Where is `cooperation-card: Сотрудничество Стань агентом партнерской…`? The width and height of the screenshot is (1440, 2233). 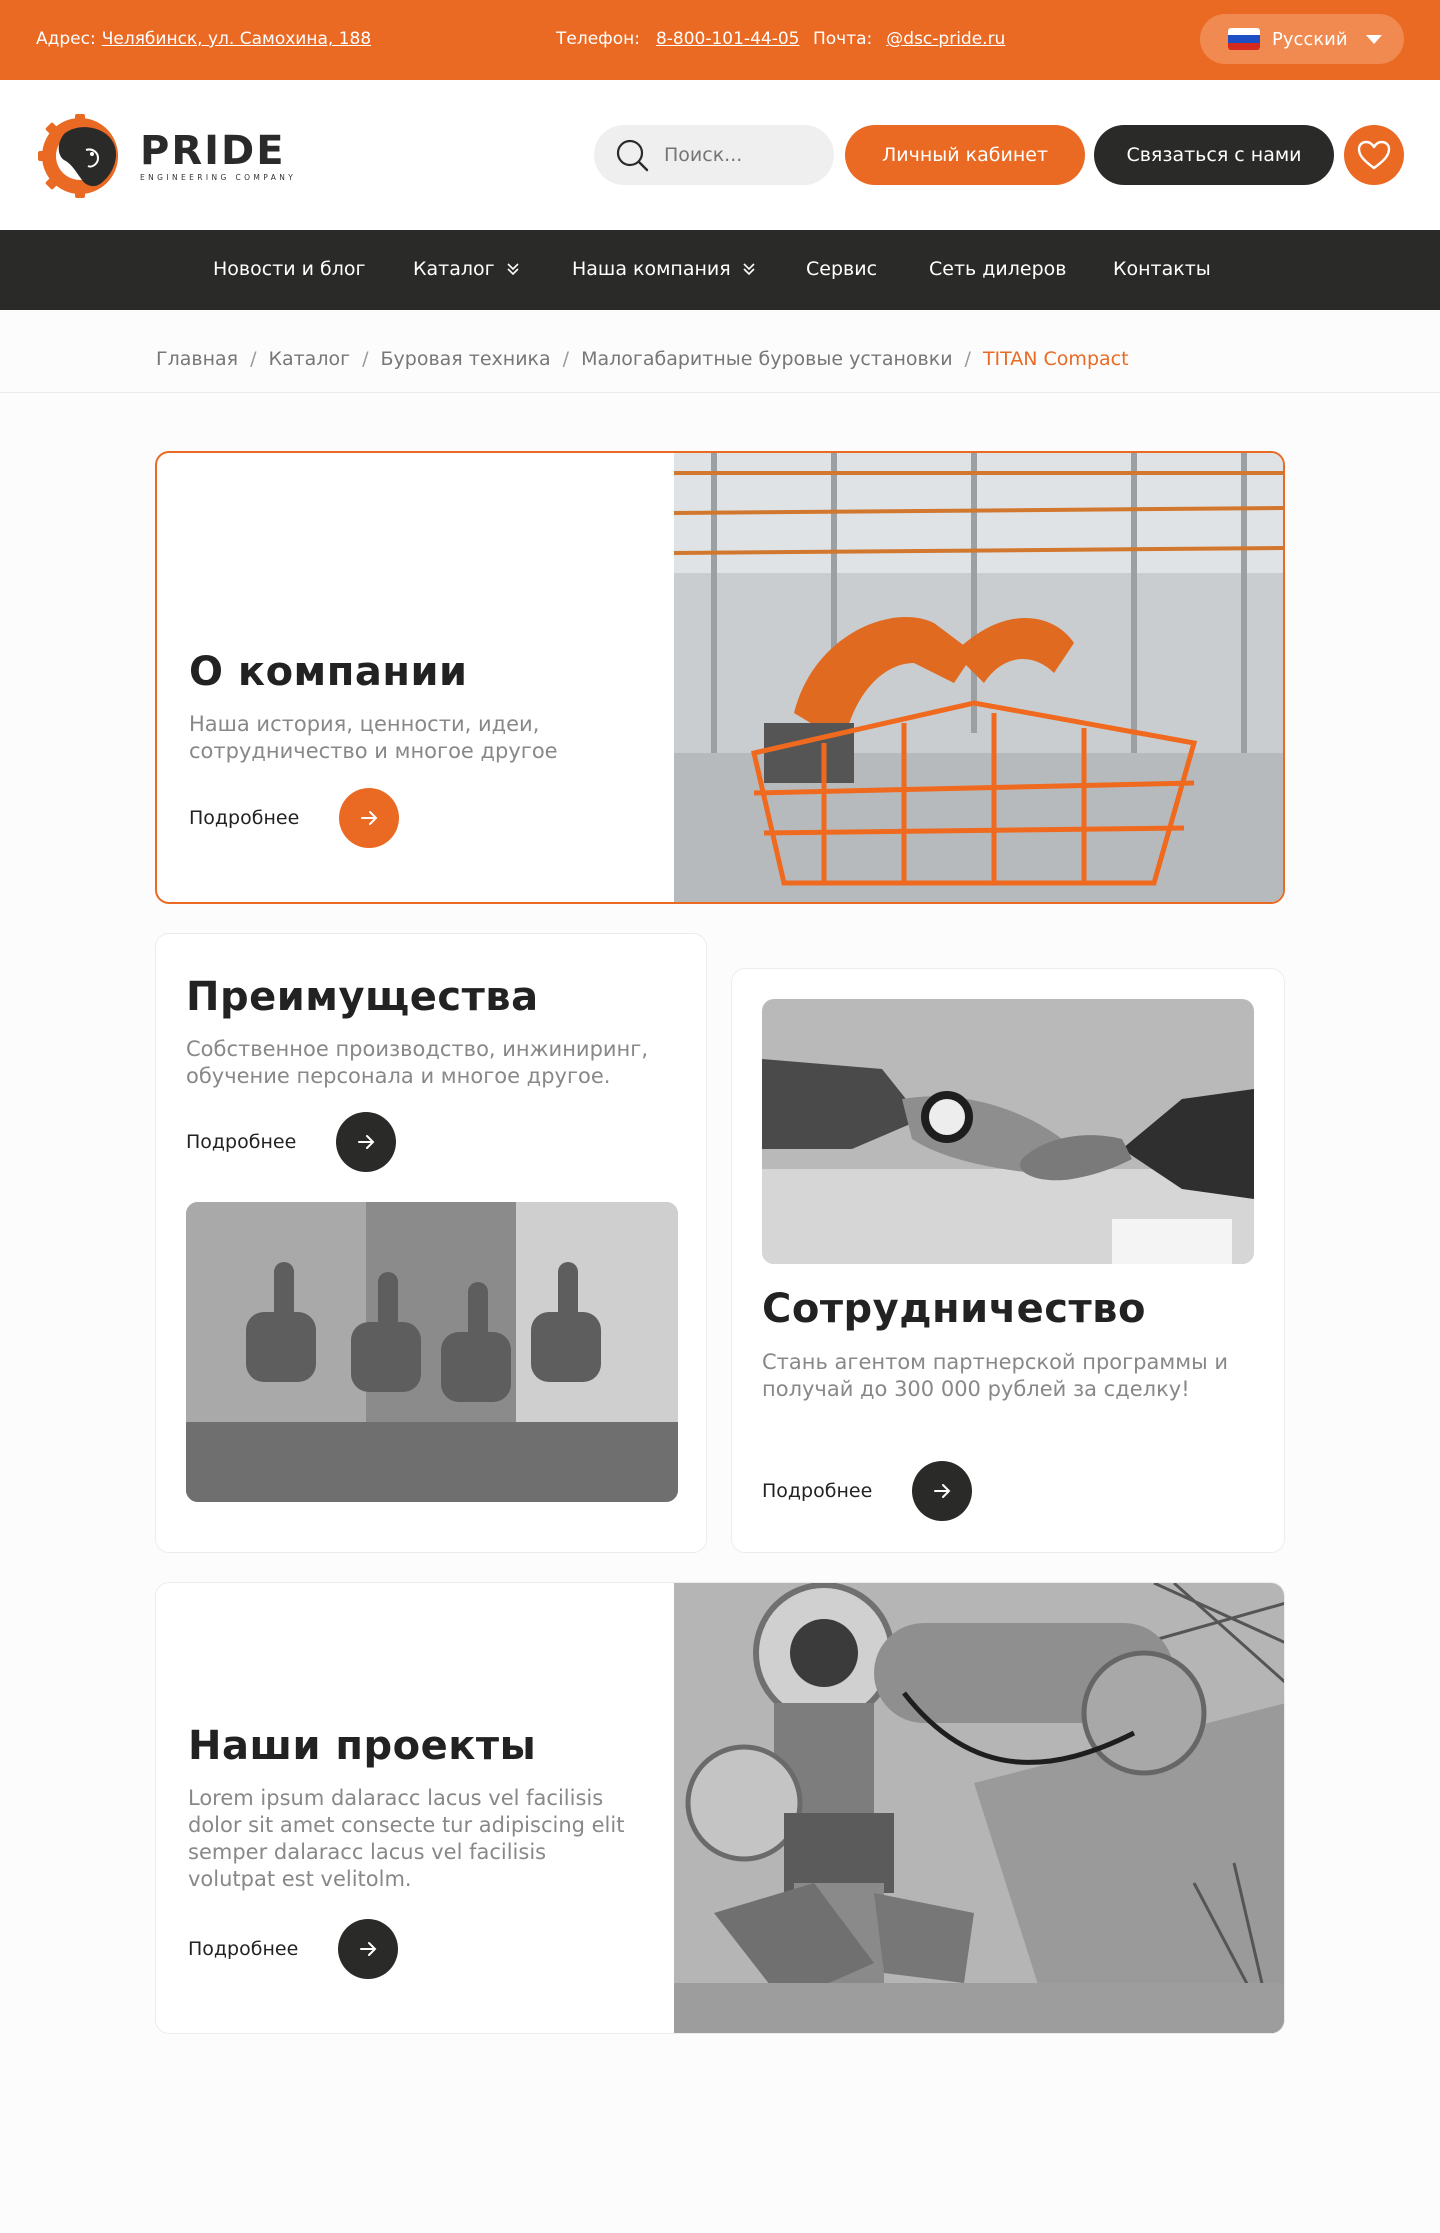
cooperation-card: Сотрудничество Стань агентом партнерской… is located at coordinates (1008, 1260).